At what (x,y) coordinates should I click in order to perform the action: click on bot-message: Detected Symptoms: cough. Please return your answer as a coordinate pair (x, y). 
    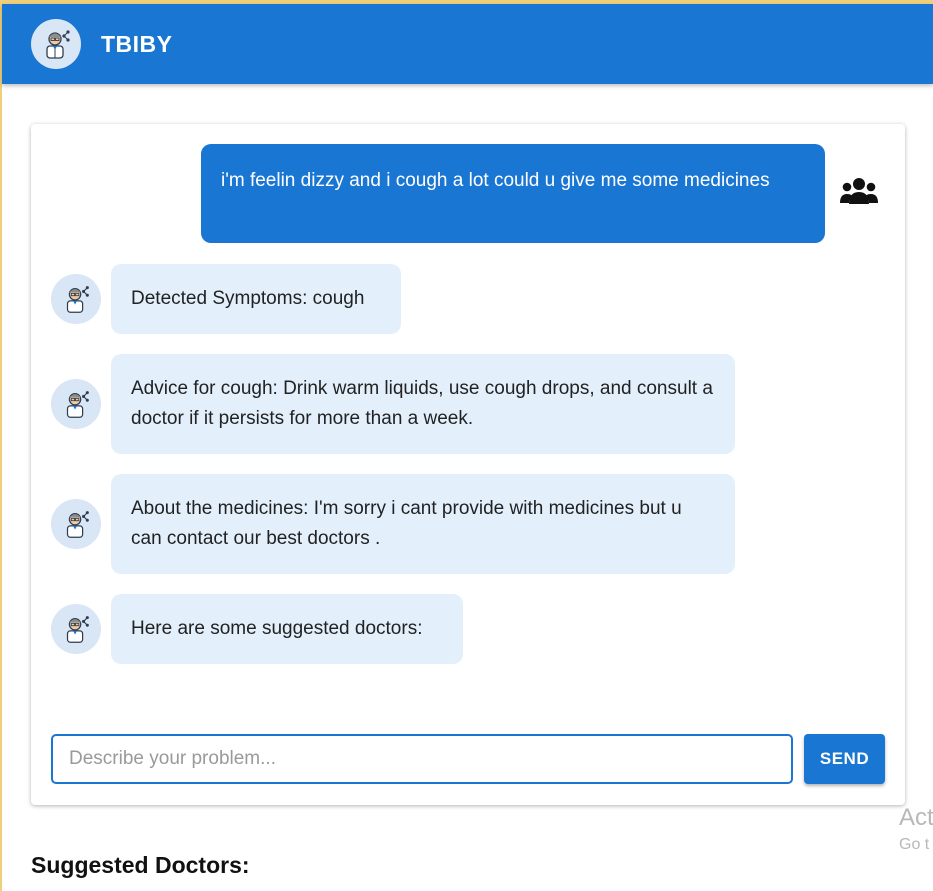
    Looking at the image, I should click on (256, 299).